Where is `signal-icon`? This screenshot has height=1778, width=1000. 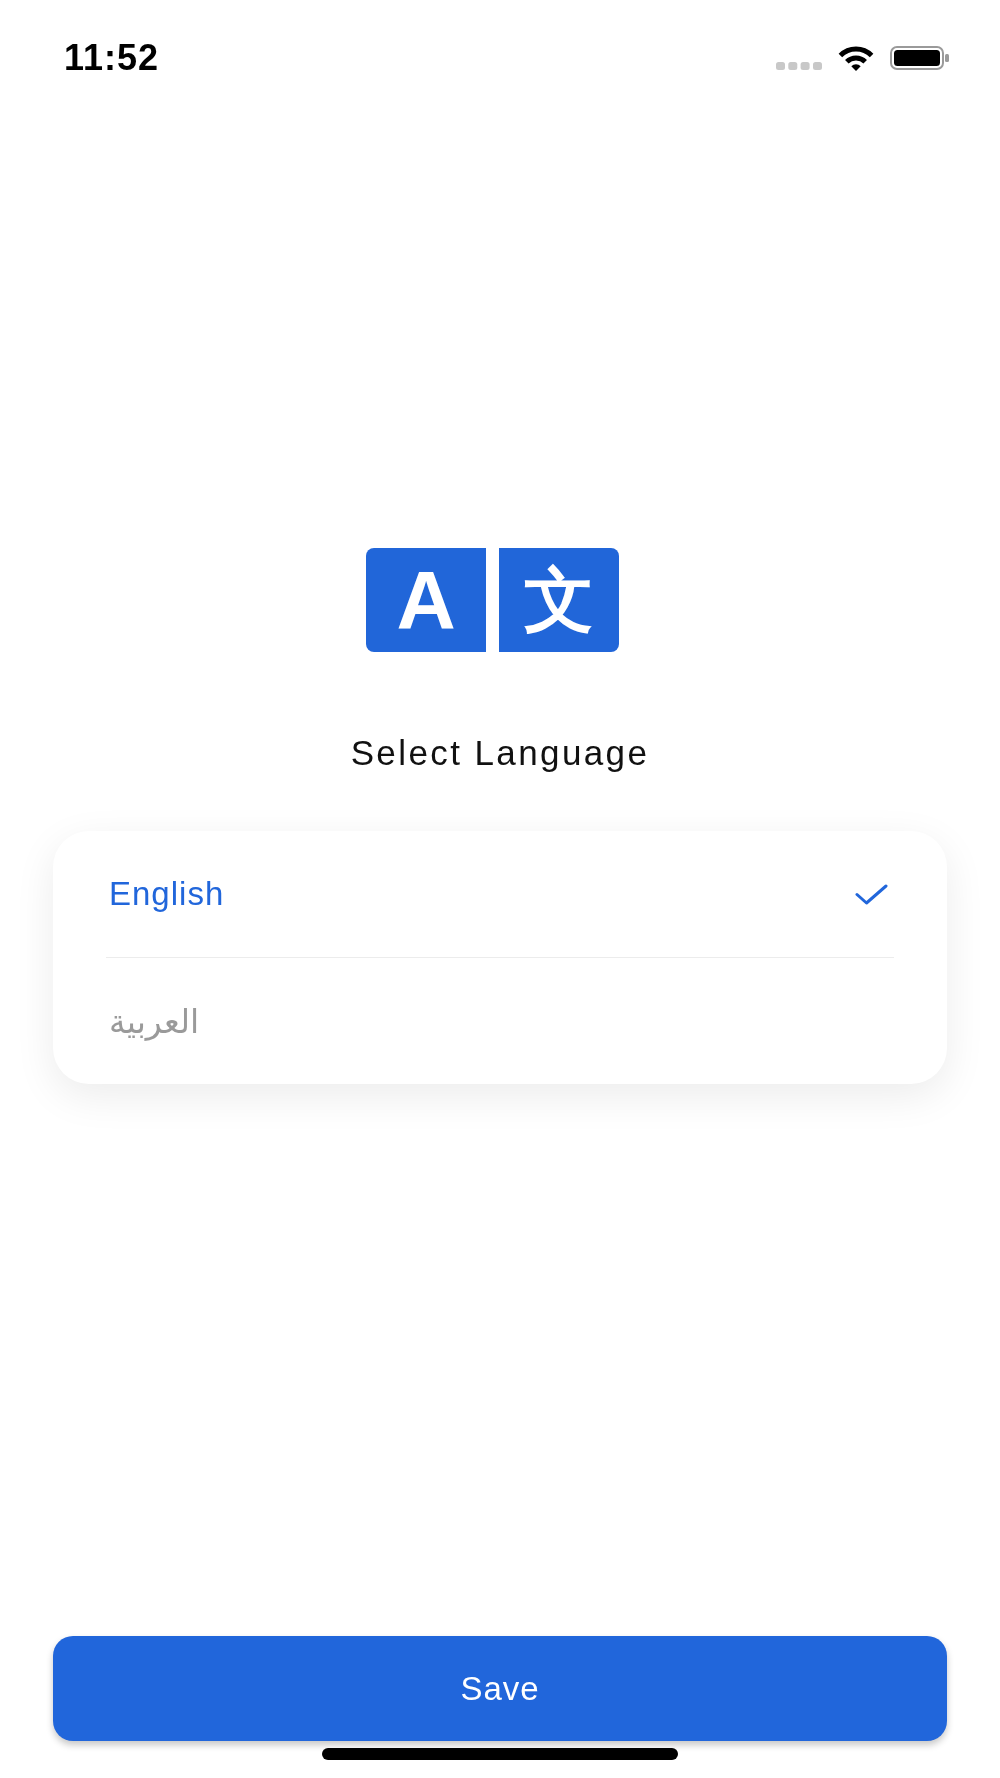 signal-icon is located at coordinates (799, 66).